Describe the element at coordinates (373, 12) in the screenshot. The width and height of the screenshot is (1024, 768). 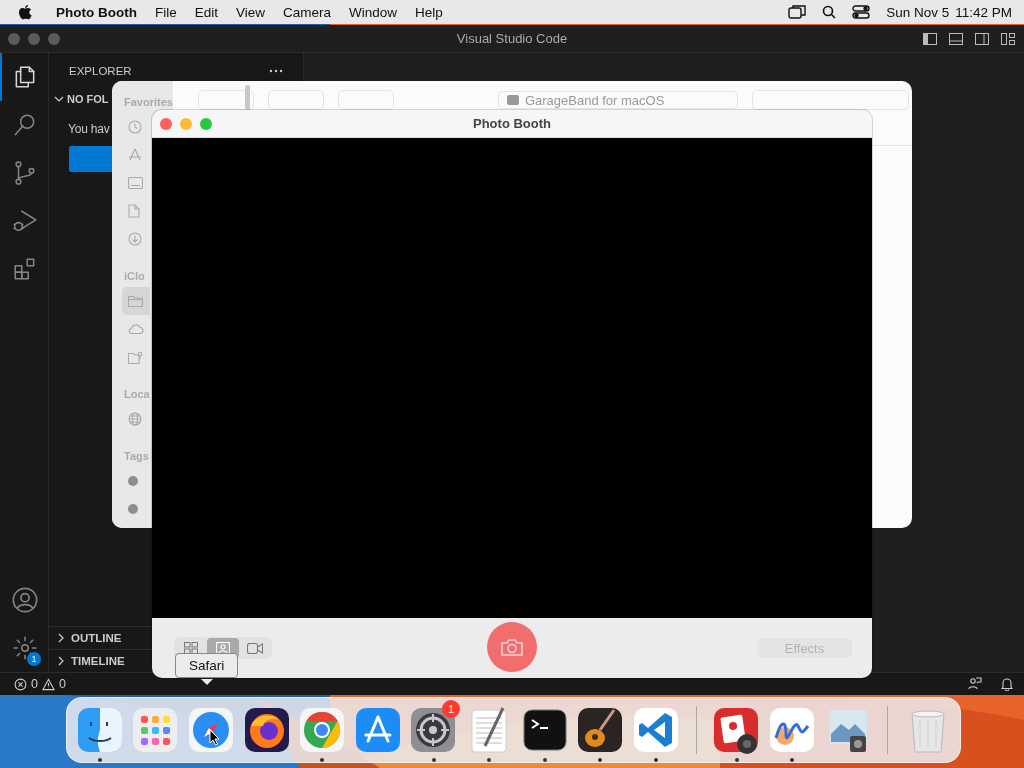
I see `menu-item: Window` at that location.